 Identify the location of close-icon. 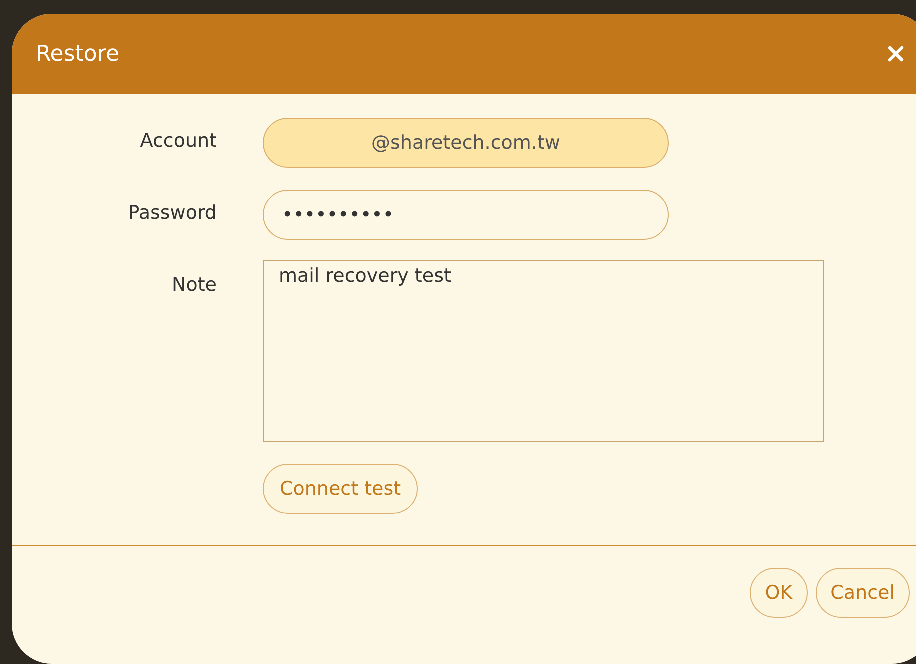
(896, 54).